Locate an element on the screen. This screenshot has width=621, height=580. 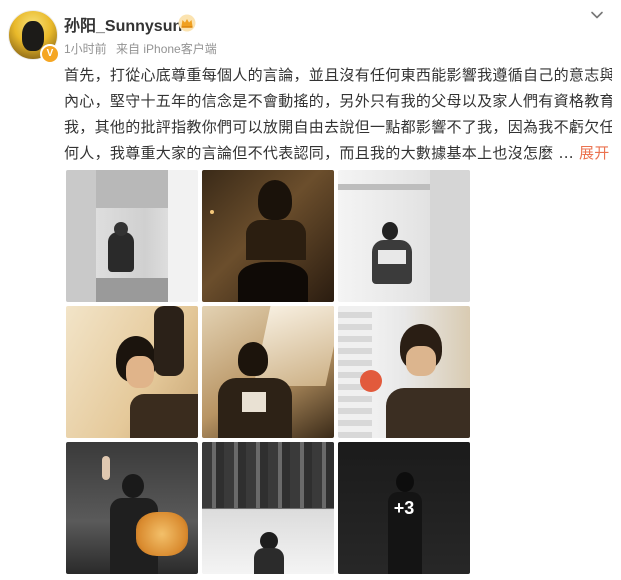
post-meta: 1小时前 来自 iPhone客户端 is located at coordinates (140, 48).